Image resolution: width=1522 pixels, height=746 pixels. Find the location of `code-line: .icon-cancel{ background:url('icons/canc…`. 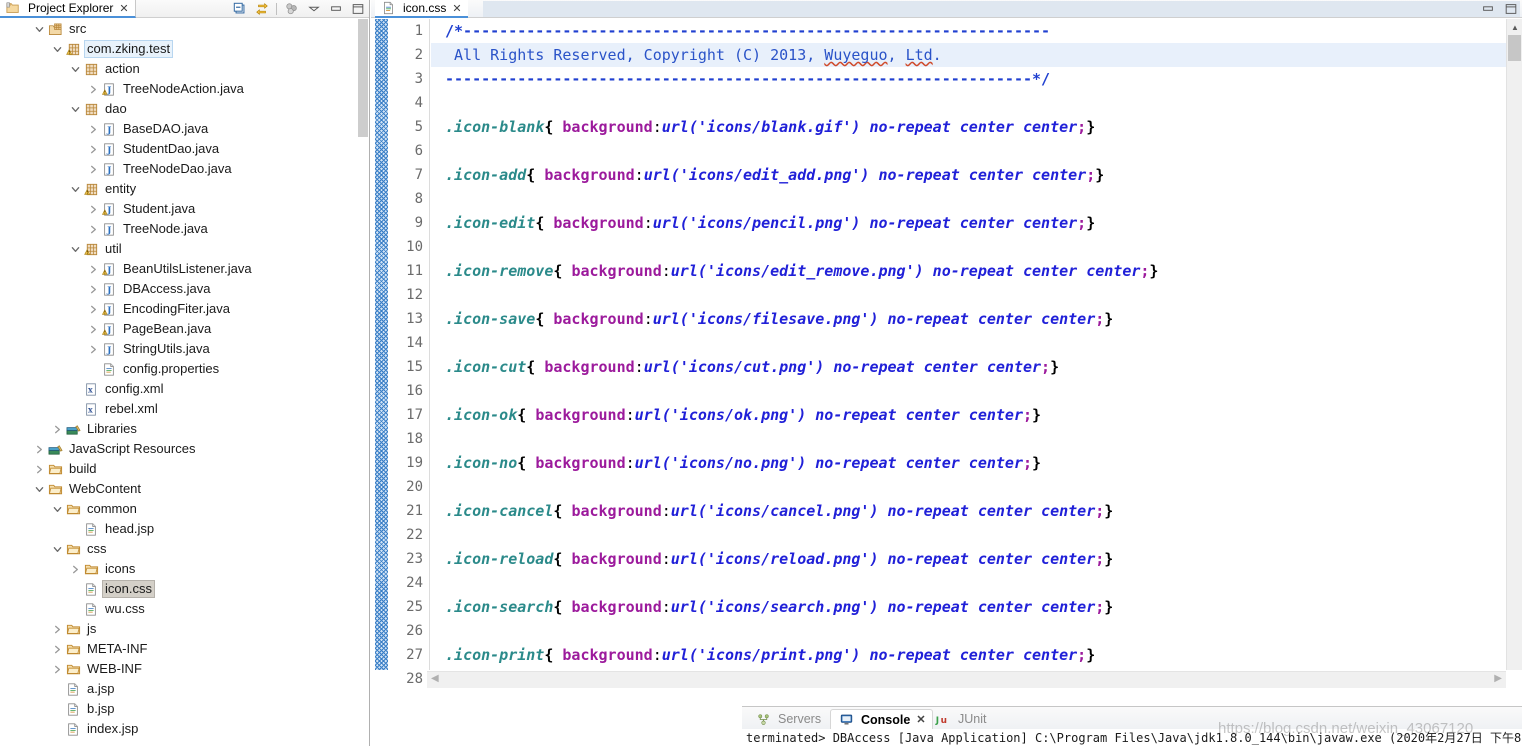

code-line: .icon-cancel{ background:url('icons/canc… is located at coordinates (968, 511).